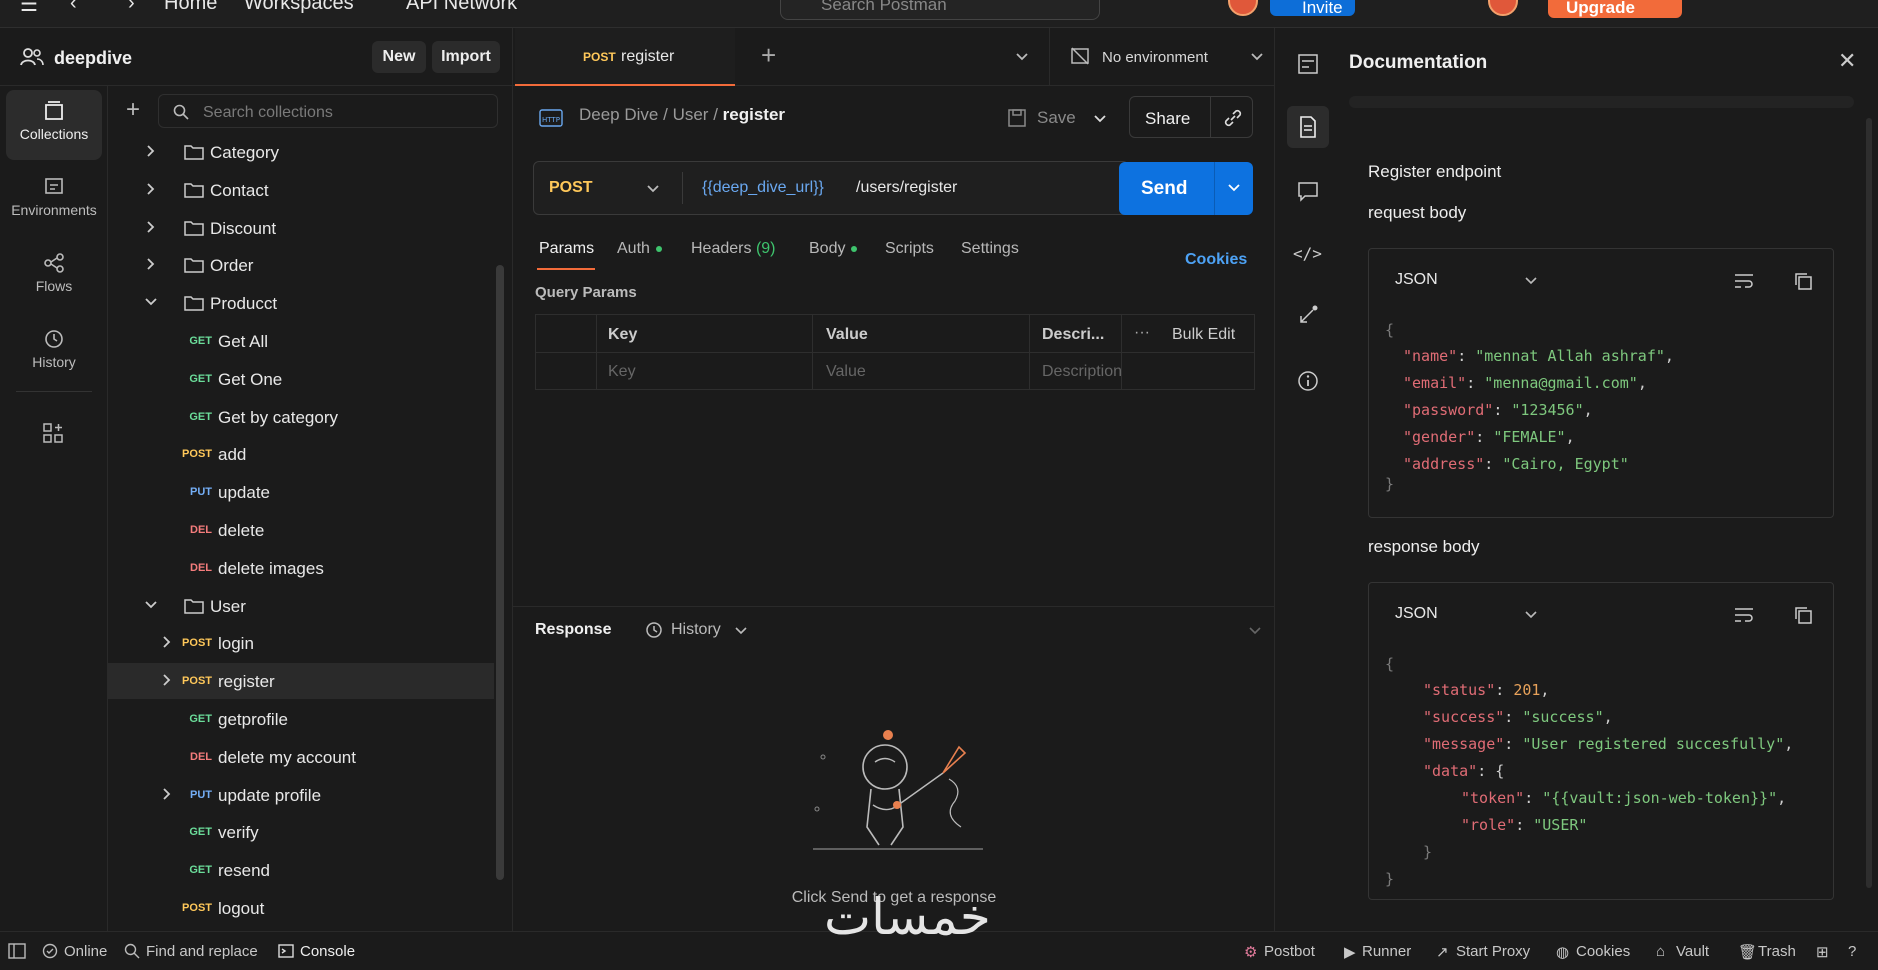  What do you see at coordinates (1142, 333) in the screenshot?
I see `more-icon: ···` at bounding box center [1142, 333].